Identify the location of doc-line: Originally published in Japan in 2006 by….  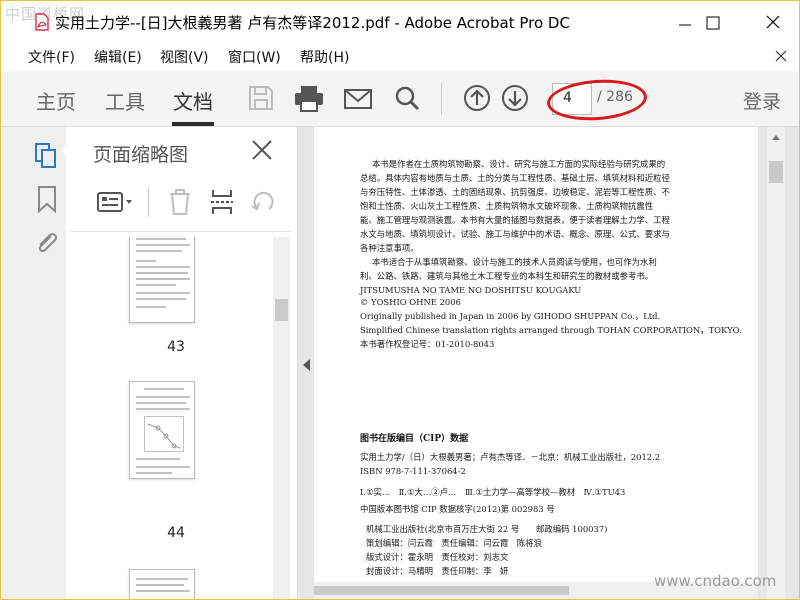
(510, 316).